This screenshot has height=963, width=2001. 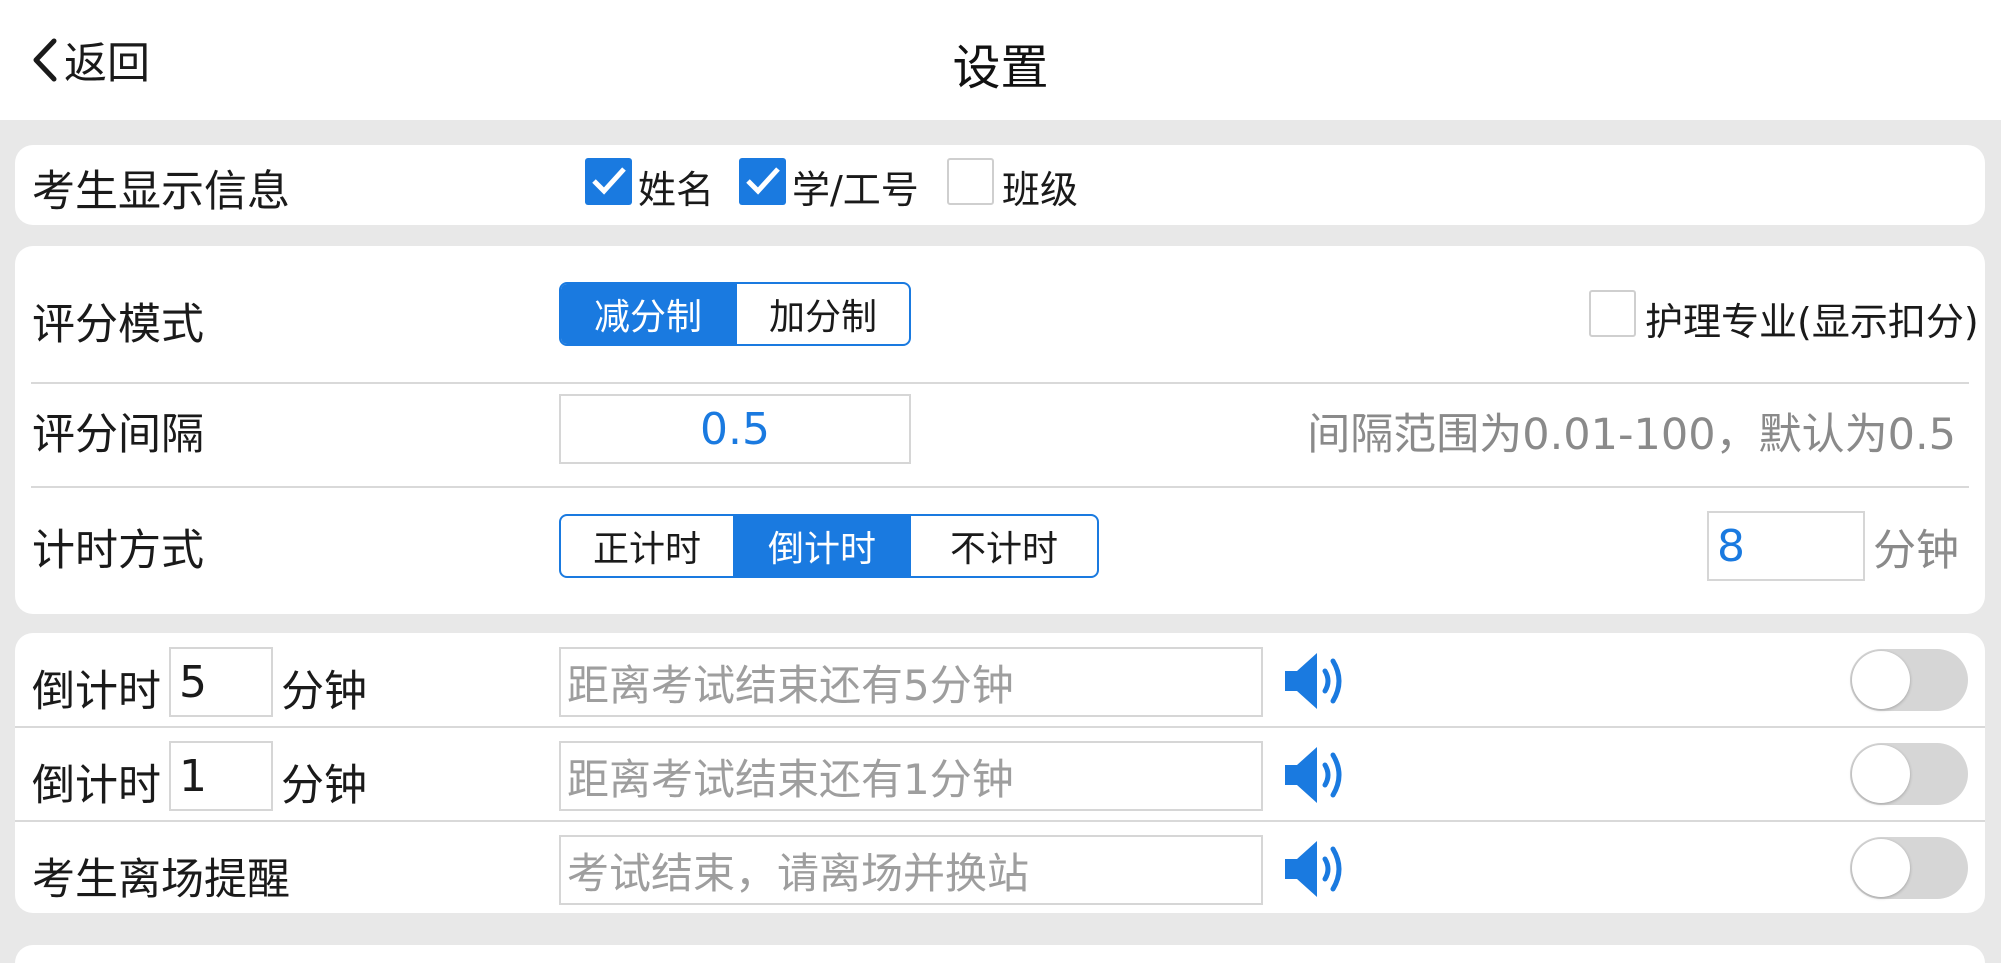 What do you see at coordinates (1812, 322) in the screenshot?
I see `nursing-checkbox-label: 护理专业(显示扣分)` at bounding box center [1812, 322].